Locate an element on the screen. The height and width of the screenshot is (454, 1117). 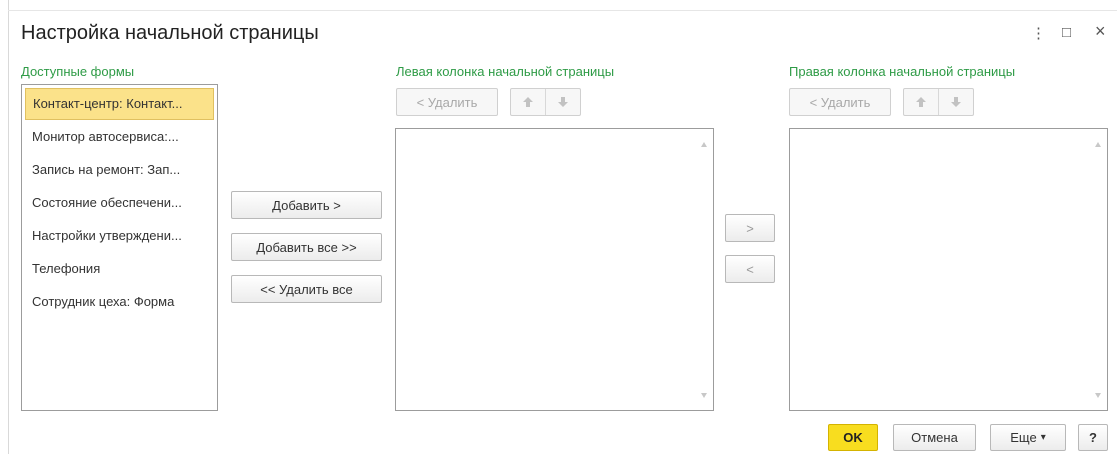
left-column-label: Левая колонка начальной страницы is located at coordinates (505, 71).